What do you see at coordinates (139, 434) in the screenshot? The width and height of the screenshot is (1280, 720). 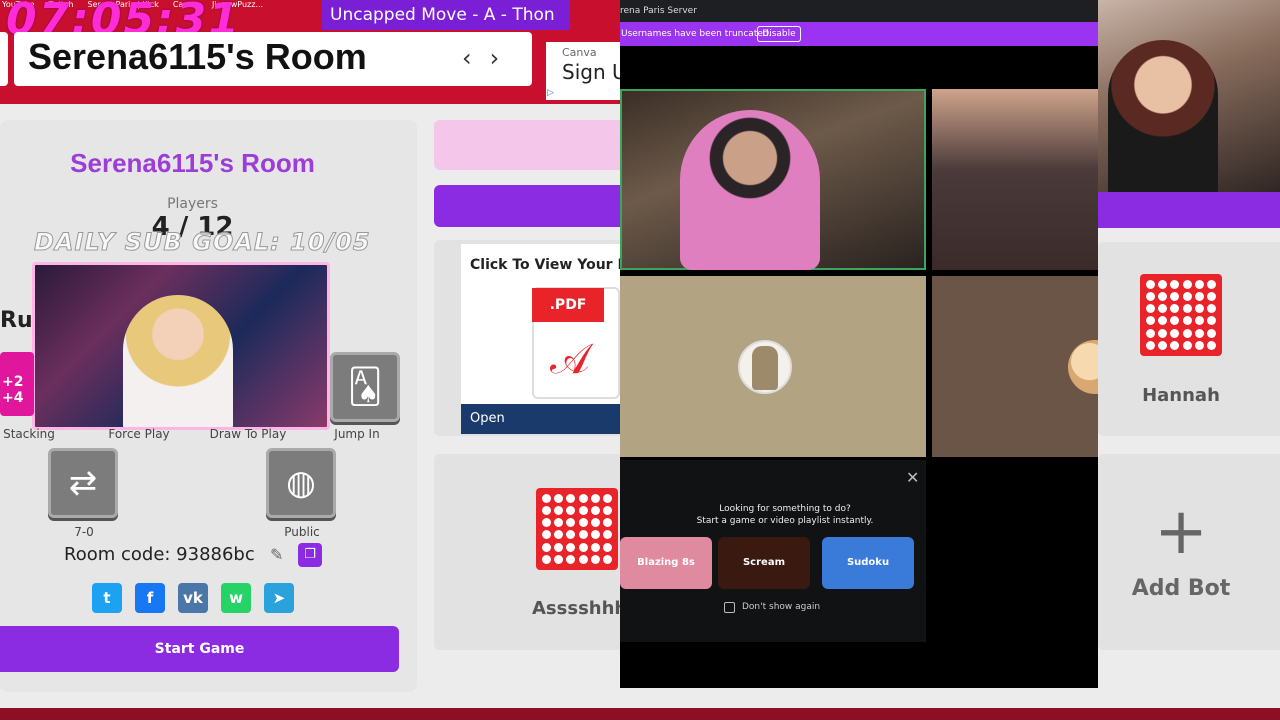 I see `rule-label-force-play: Force Play` at bounding box center [139, 434].